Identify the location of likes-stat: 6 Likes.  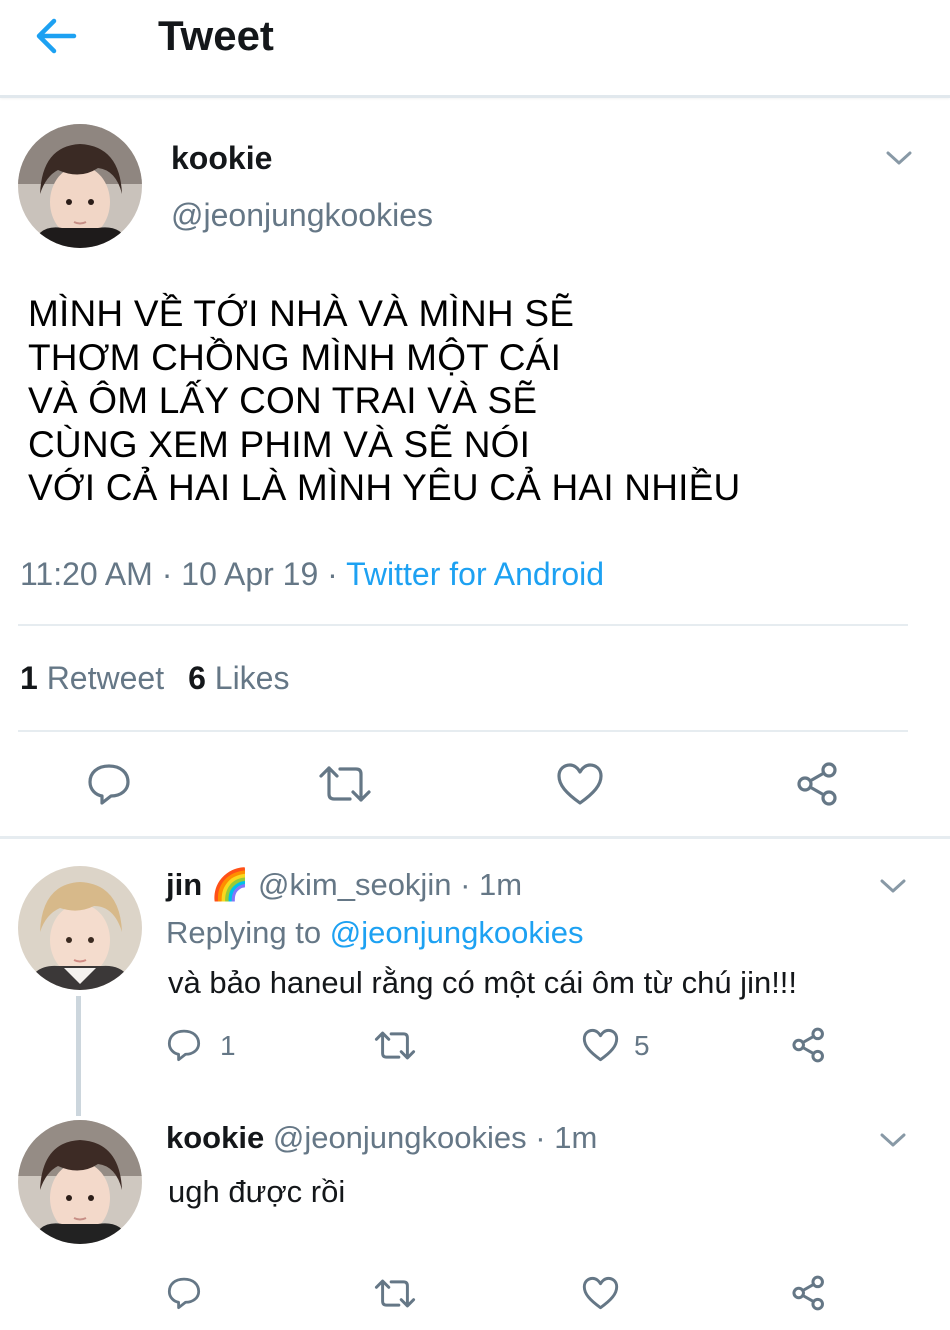
(238, 678).